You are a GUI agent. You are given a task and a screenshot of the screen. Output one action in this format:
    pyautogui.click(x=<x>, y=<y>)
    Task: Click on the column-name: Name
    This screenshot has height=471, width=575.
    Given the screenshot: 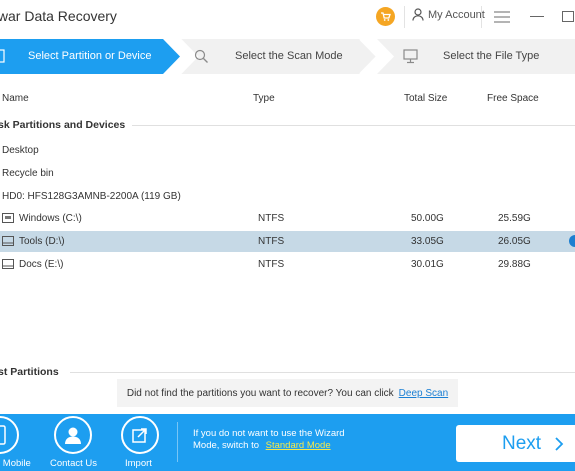 What is the action you would take?
    pyautogui.click(x=15, y=98)
    